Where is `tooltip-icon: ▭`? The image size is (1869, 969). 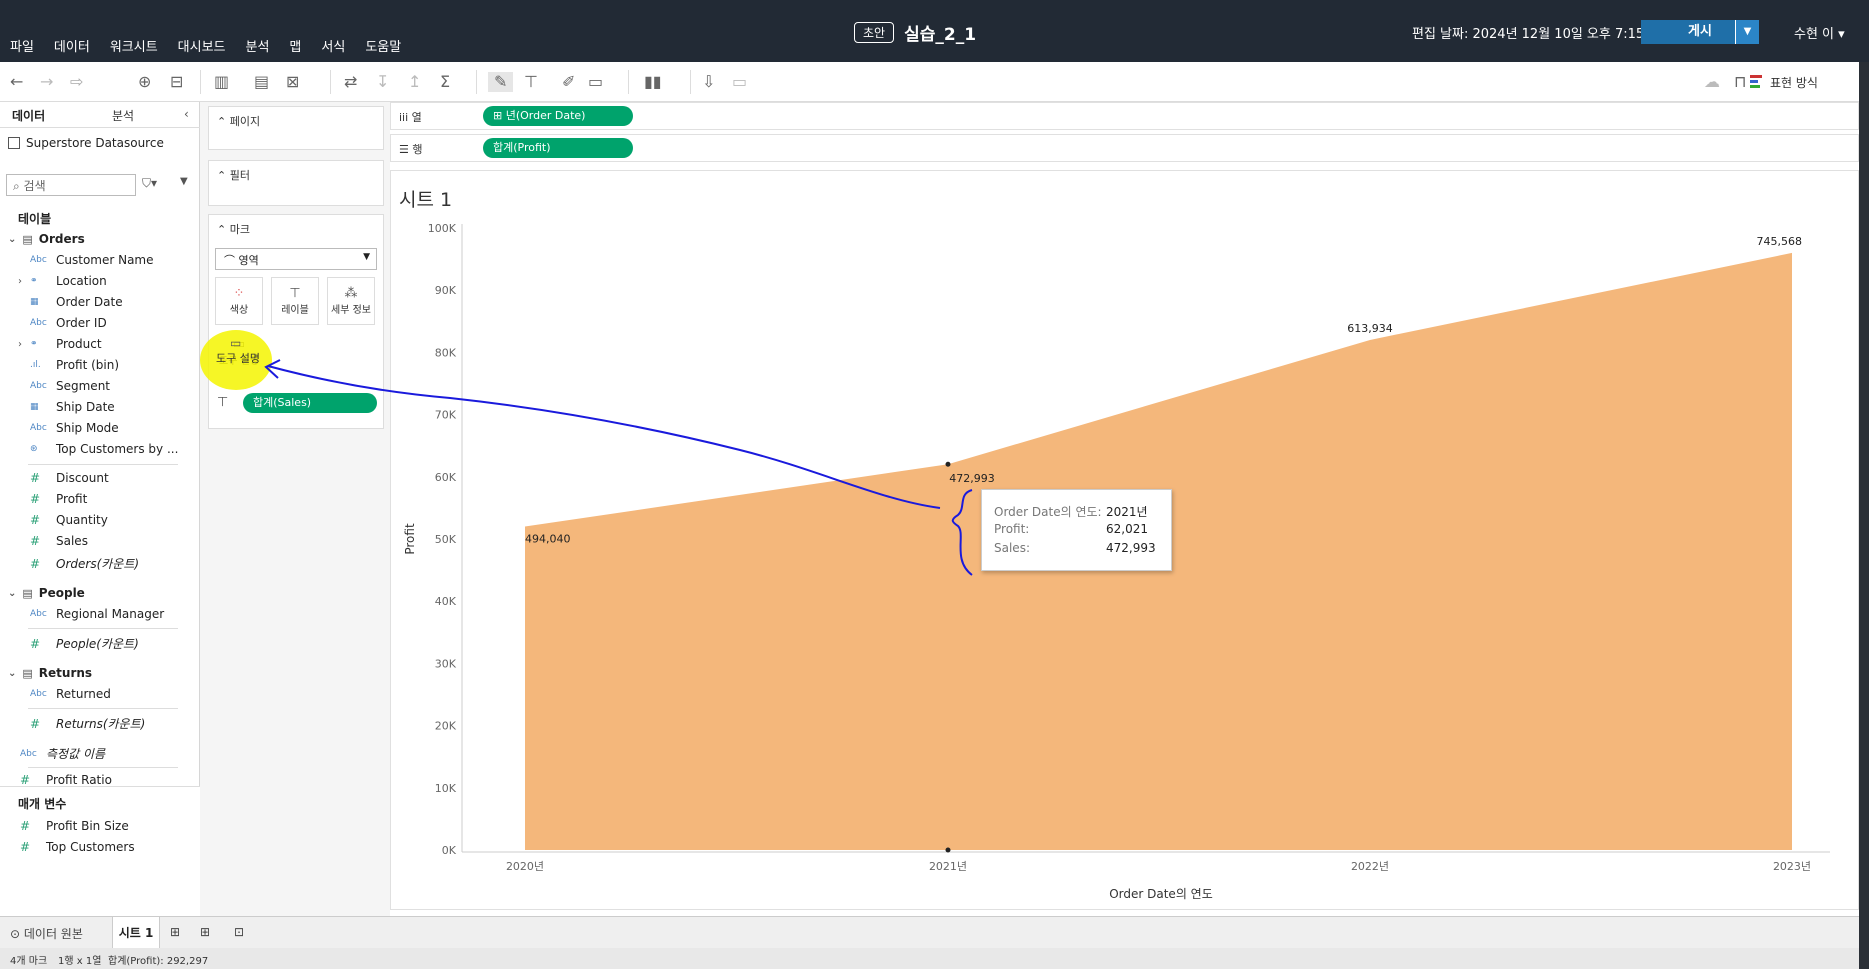
tooltip-icon: ▭ is located at coordinates (236, 343).